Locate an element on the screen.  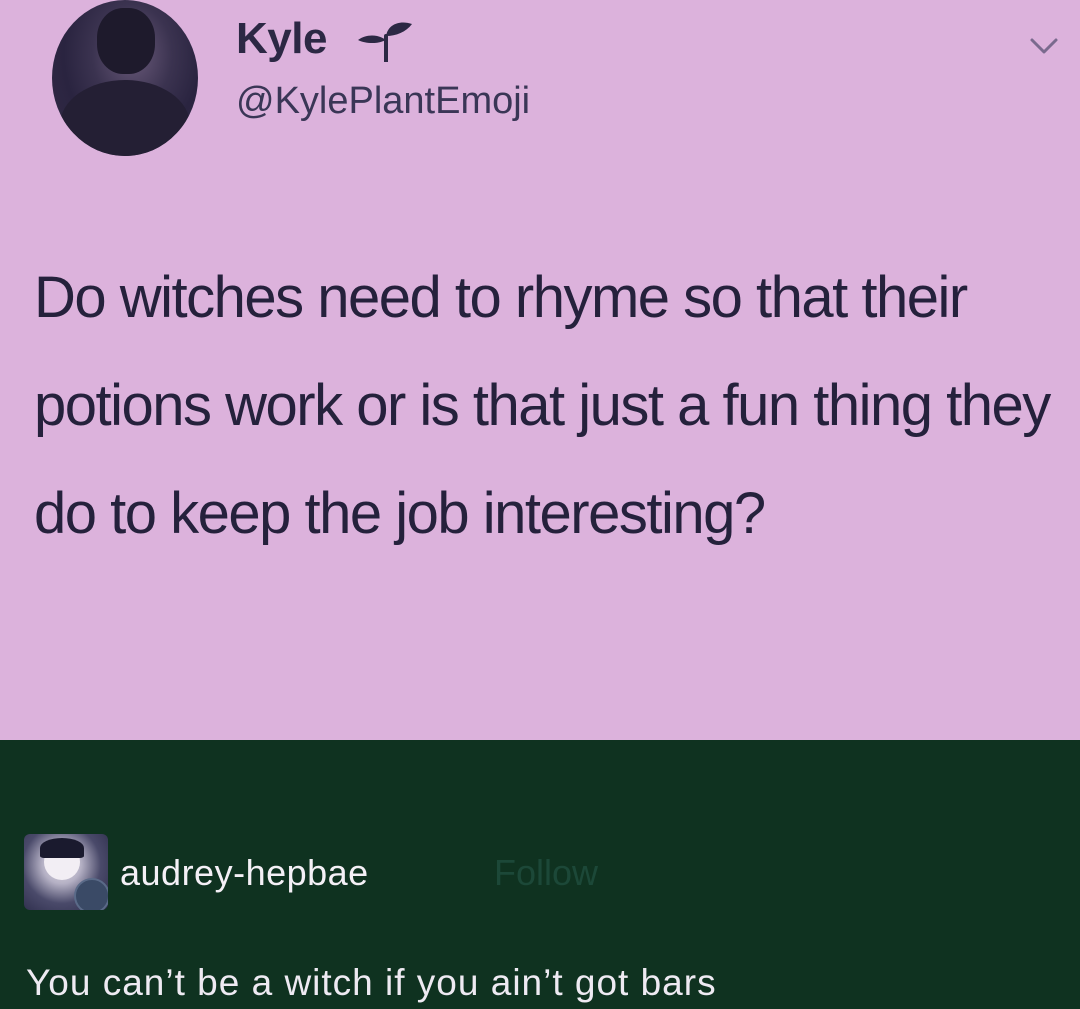
tweet-author-handle: @KylePlantEmoji is located at coordinates (383, 101).